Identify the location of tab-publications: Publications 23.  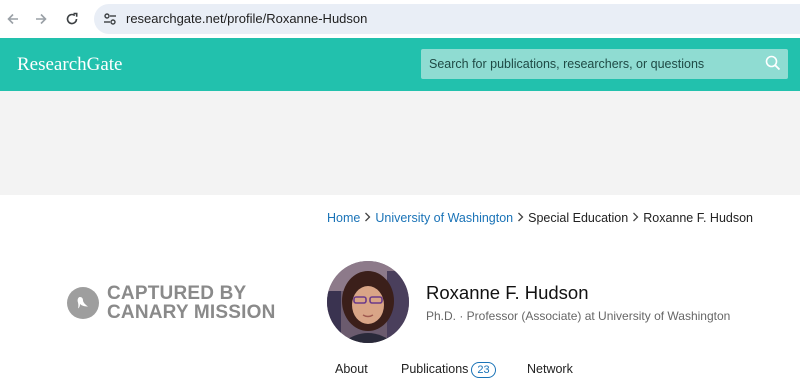
(448, 370).